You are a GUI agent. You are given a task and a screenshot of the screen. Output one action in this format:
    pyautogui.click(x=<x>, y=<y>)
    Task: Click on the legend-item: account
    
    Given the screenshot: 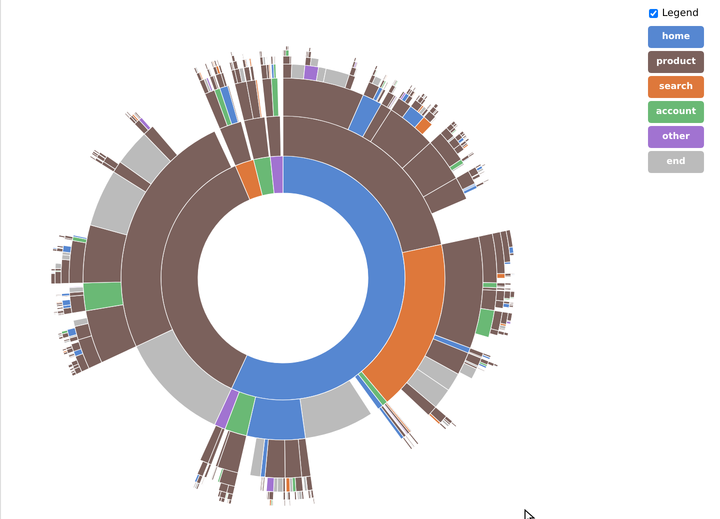 What is the action you would take?
    pyautogui.click(x=676, y=112)
    